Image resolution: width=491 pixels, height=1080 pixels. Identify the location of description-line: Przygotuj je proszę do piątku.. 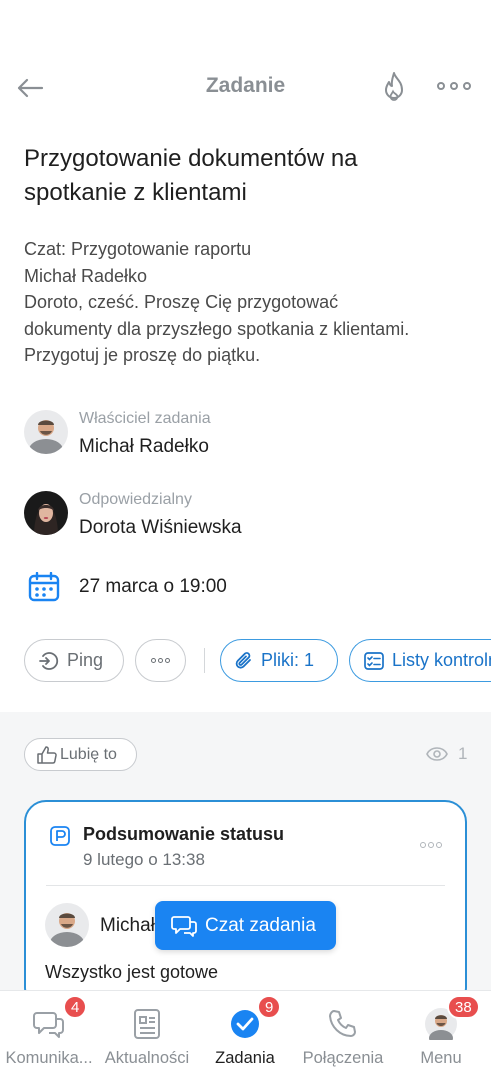
(142, 355).